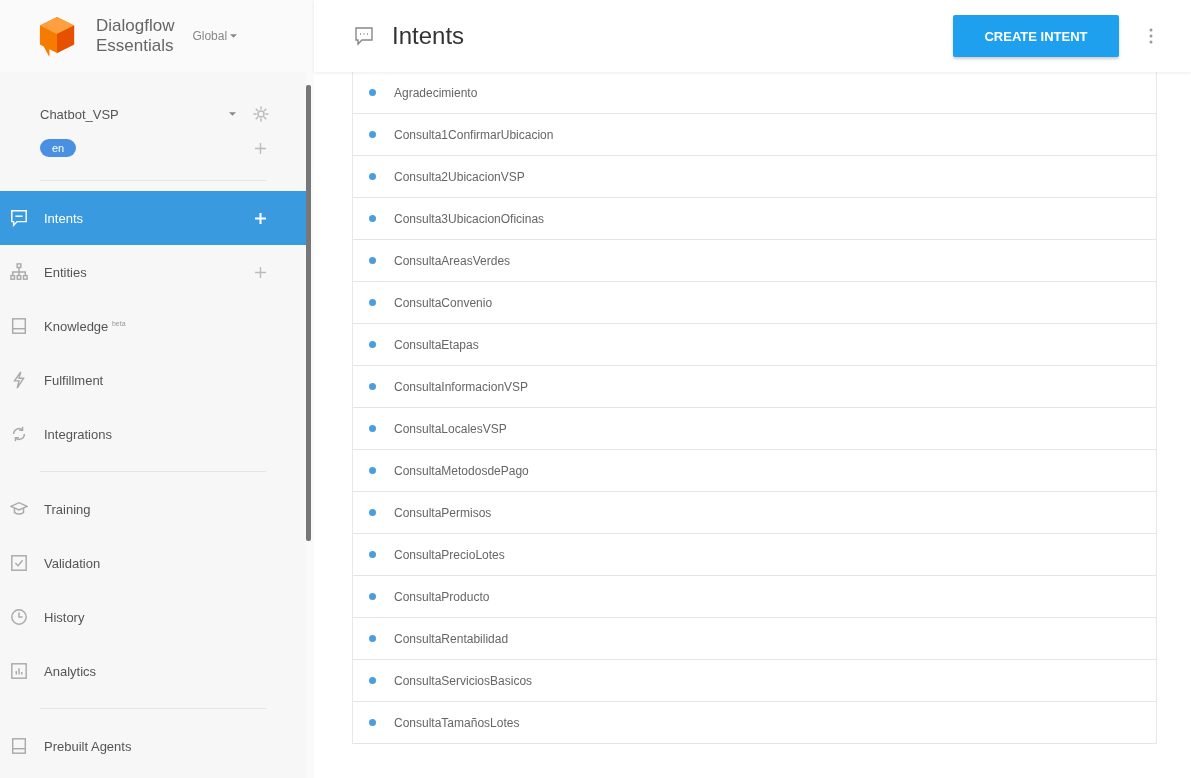 This screenshot has height=778, width=1191. I want to click on intent-row: ConsultaProducto, so click(754, 597).